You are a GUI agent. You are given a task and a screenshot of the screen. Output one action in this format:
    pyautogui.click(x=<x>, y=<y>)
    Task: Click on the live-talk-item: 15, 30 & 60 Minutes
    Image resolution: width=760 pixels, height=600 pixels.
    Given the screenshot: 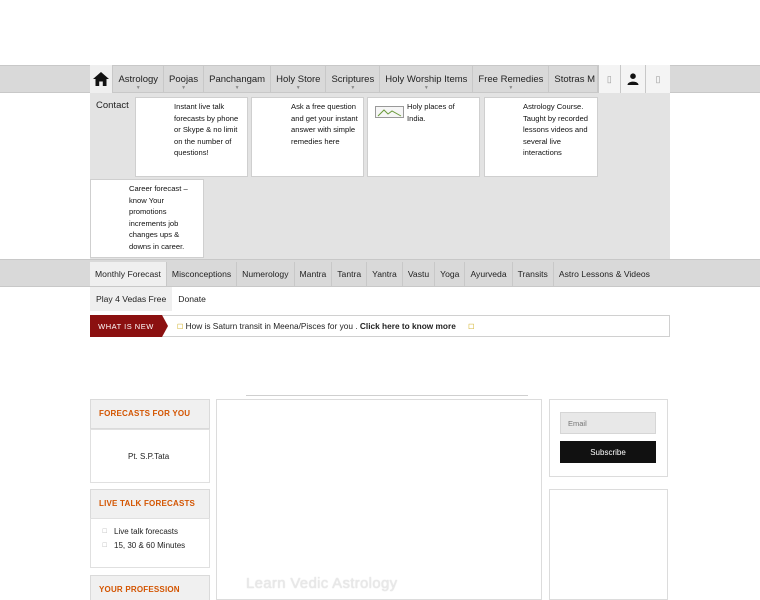 What is the action you would take?
    pyautogui.click(x=149, y=545)
    